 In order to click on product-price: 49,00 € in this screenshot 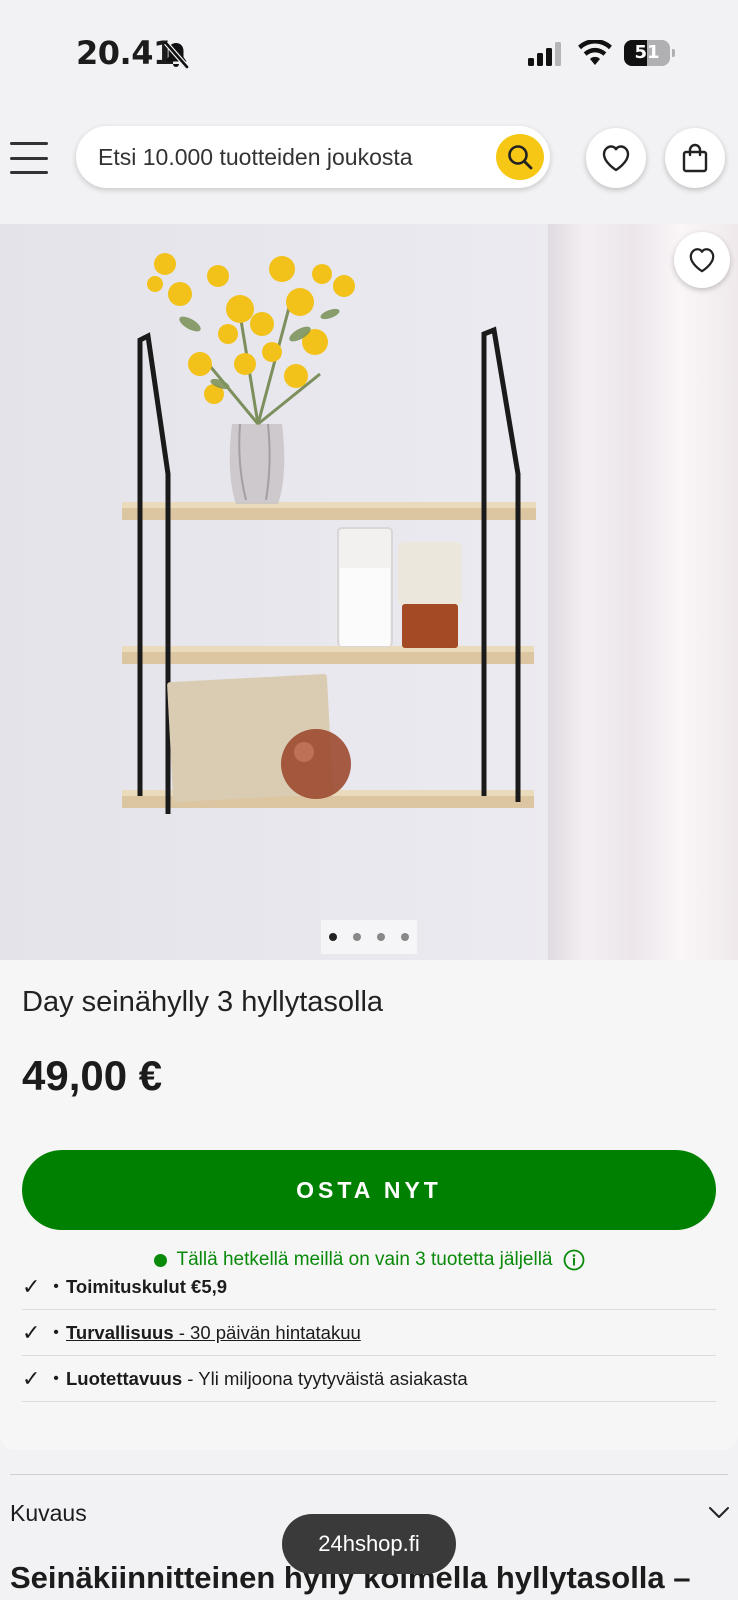, I will do `click(92, 1075)`.